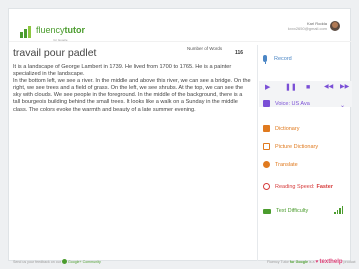 This screenshot has height=269, width=359. What do you see at coordinates (25, 32) in the screenshot?
I see `logo-icon` at bounding box center [25, 32].